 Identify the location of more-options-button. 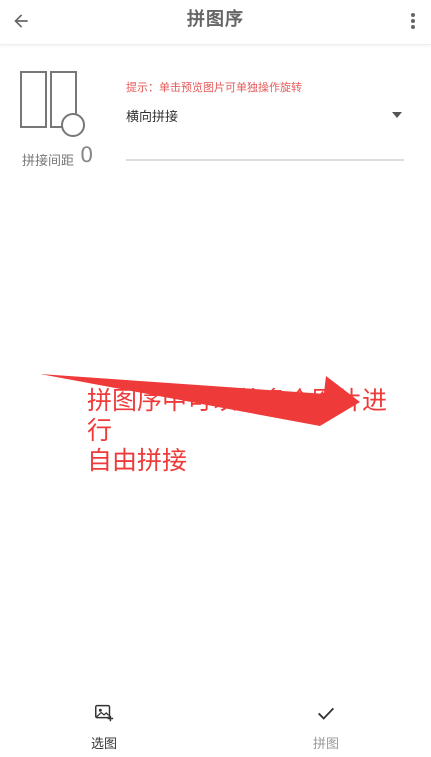
(413, 21).